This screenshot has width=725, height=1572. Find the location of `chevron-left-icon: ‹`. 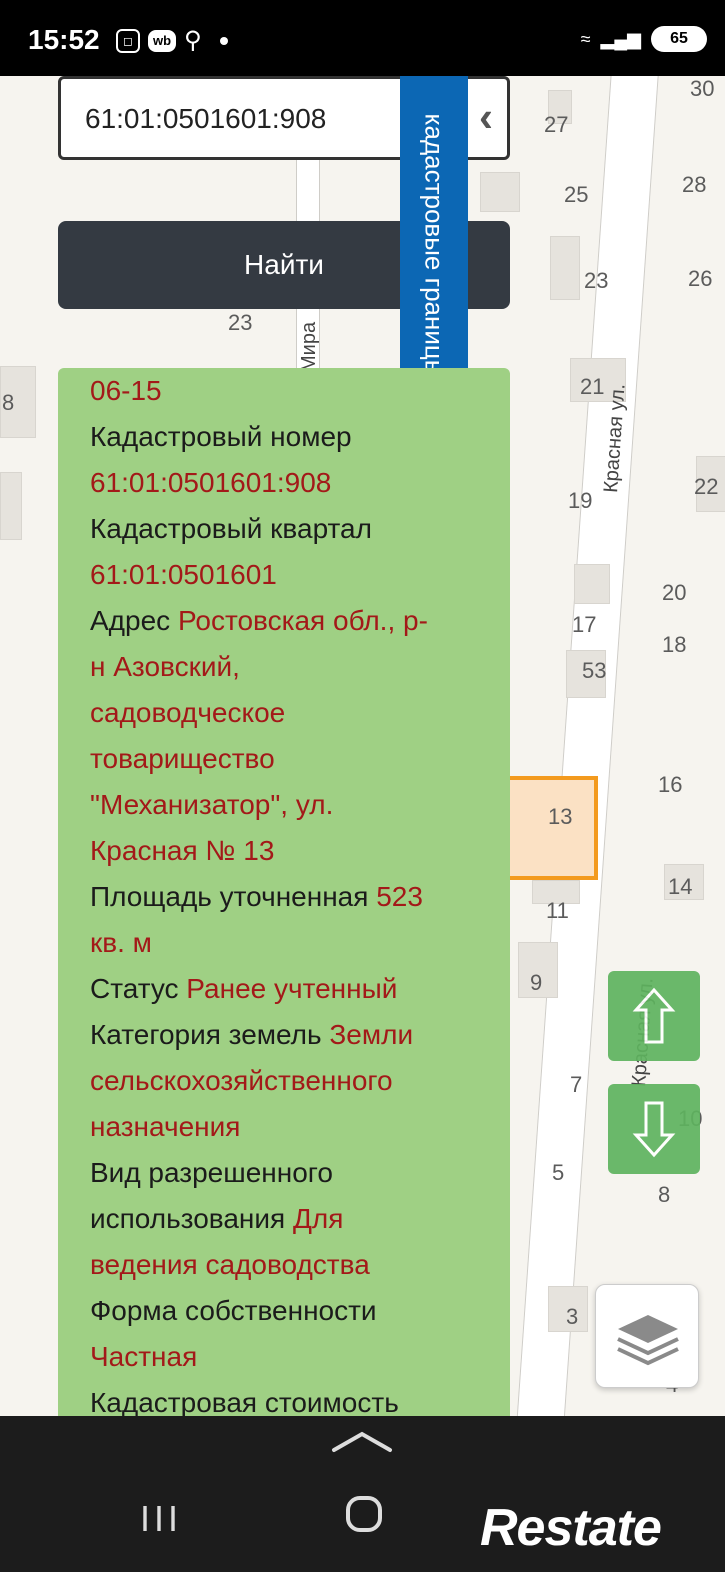

chevron-left-icon: ‹ is located at coordinates (486, 117).